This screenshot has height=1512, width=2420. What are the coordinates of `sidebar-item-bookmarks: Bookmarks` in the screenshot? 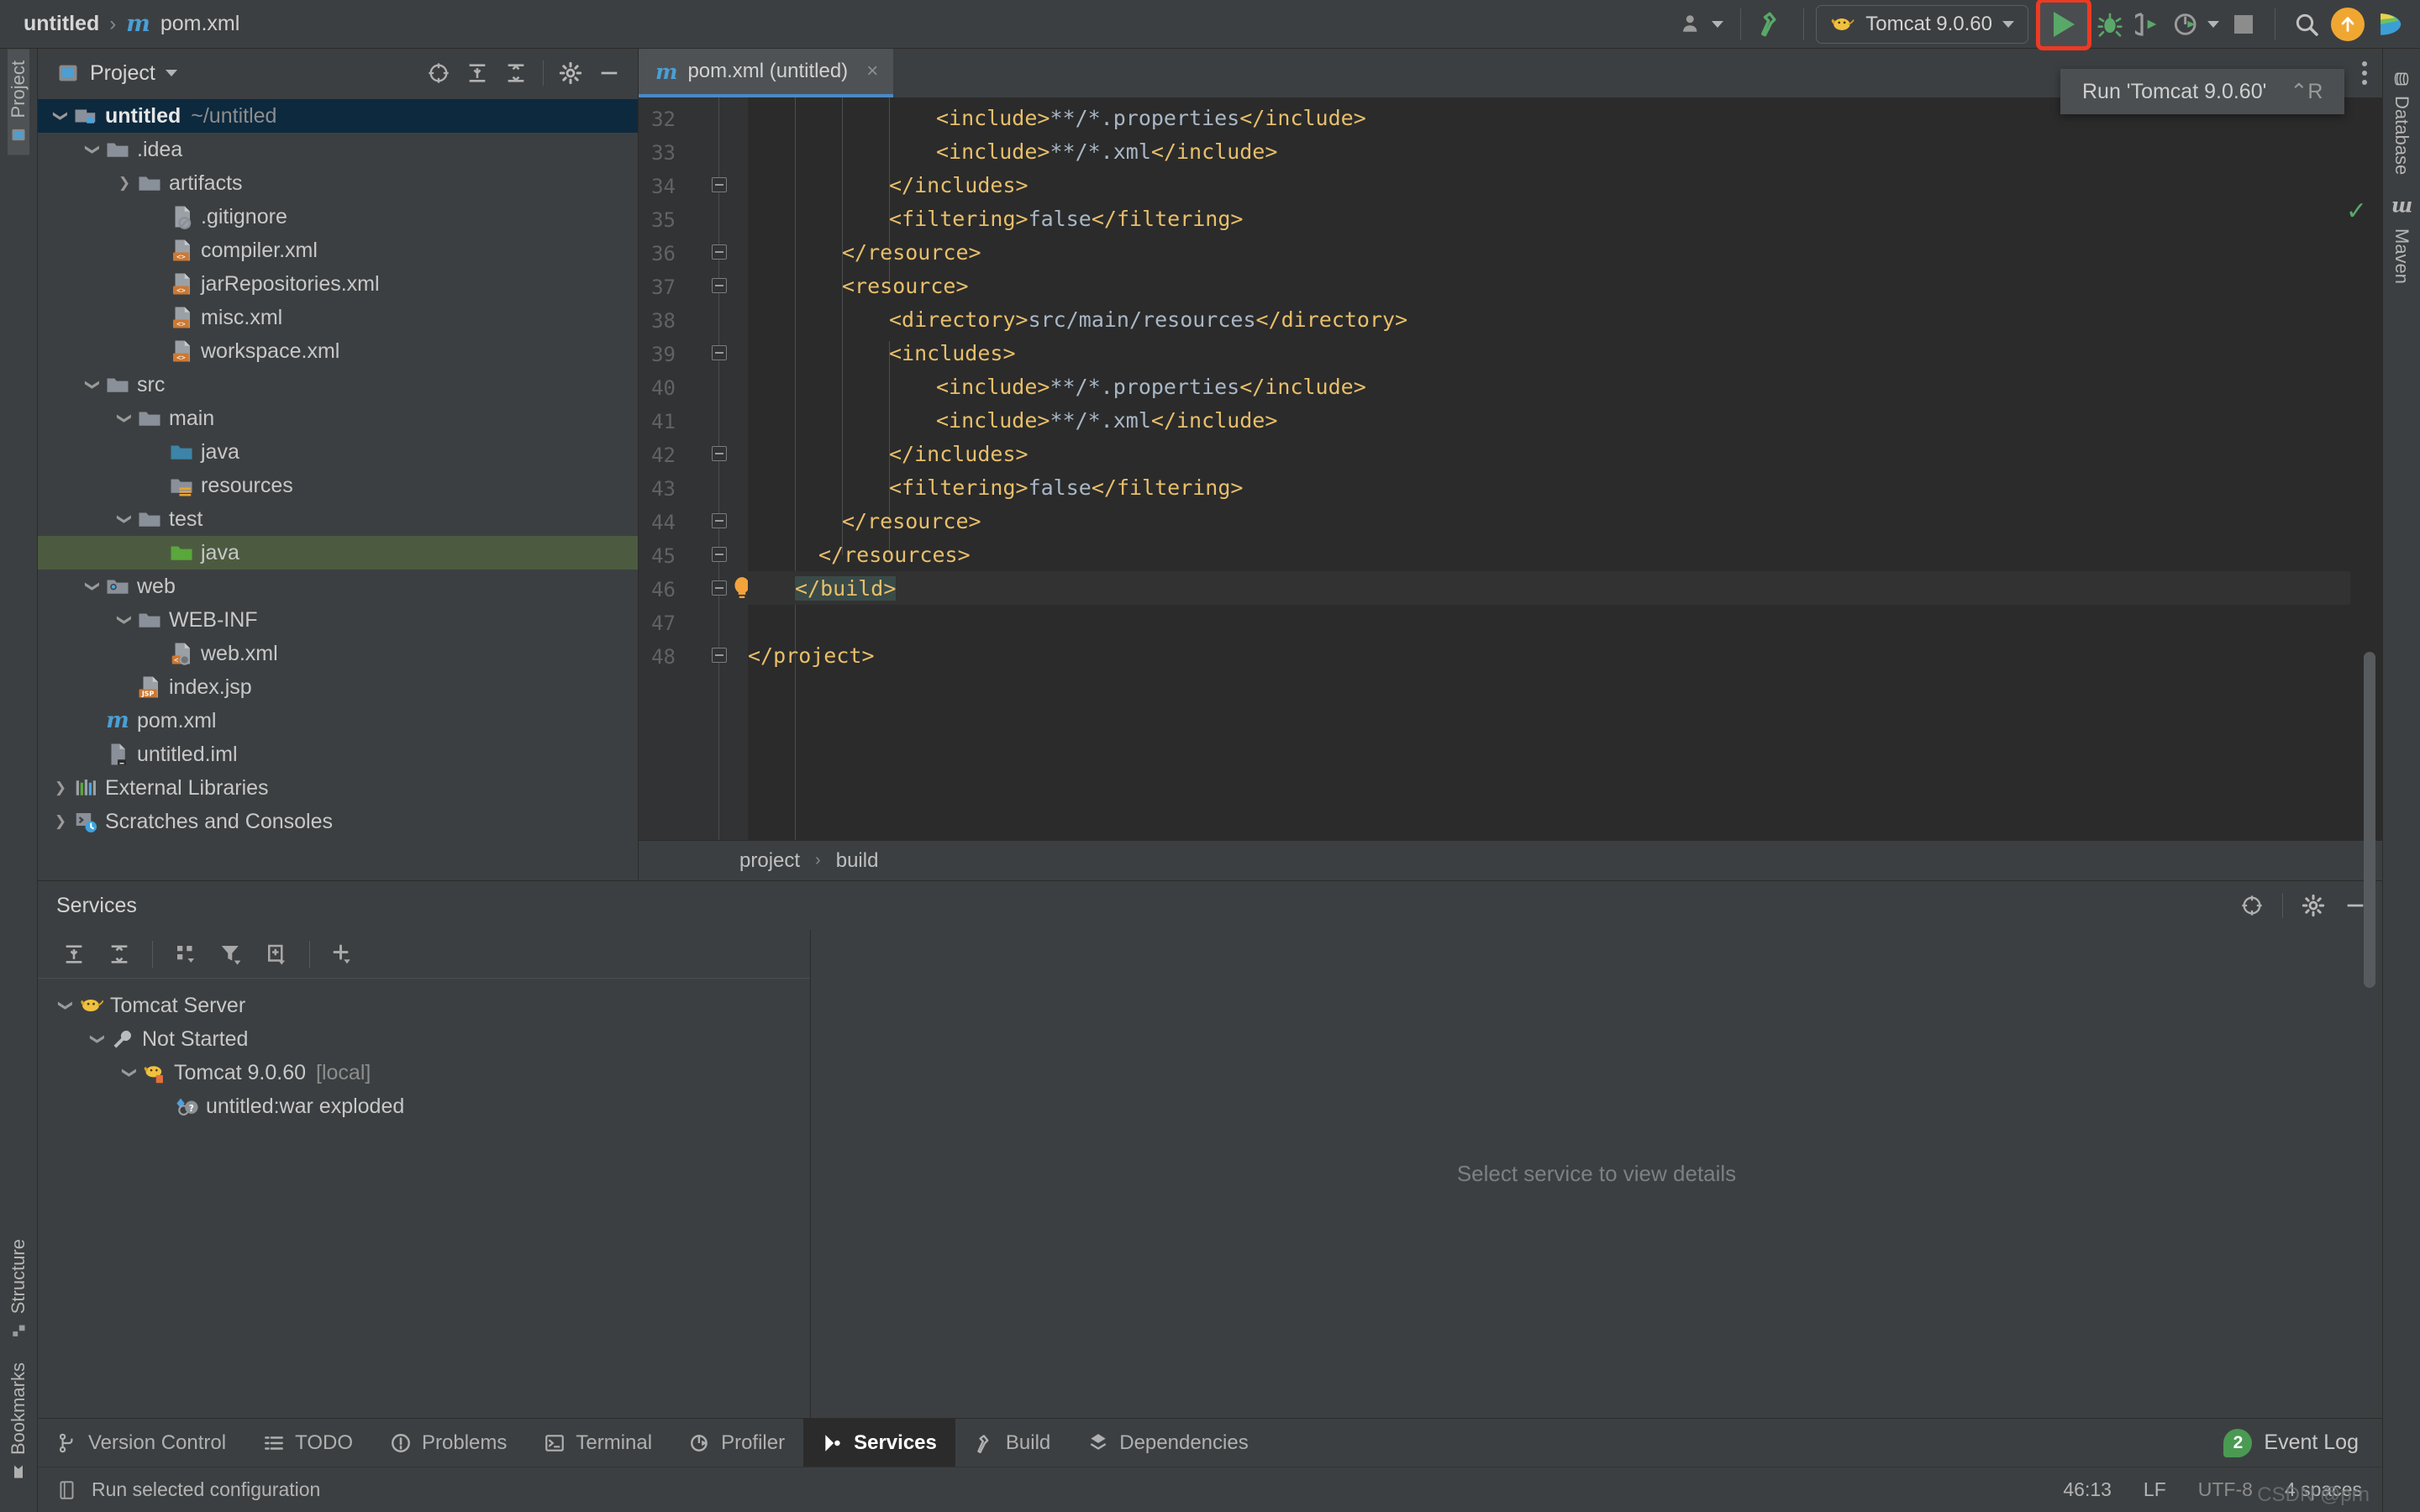 It's located at (18, 1421).